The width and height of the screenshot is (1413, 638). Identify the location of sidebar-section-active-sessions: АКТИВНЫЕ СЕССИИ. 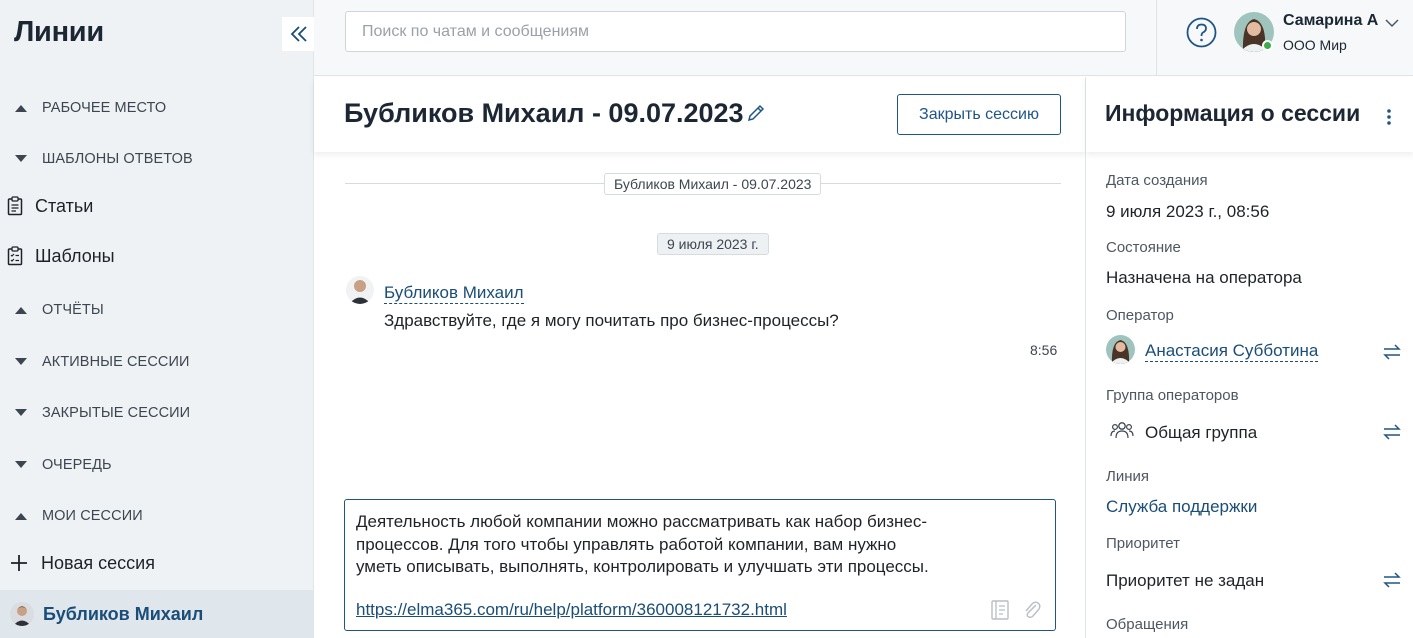
(157, 362).